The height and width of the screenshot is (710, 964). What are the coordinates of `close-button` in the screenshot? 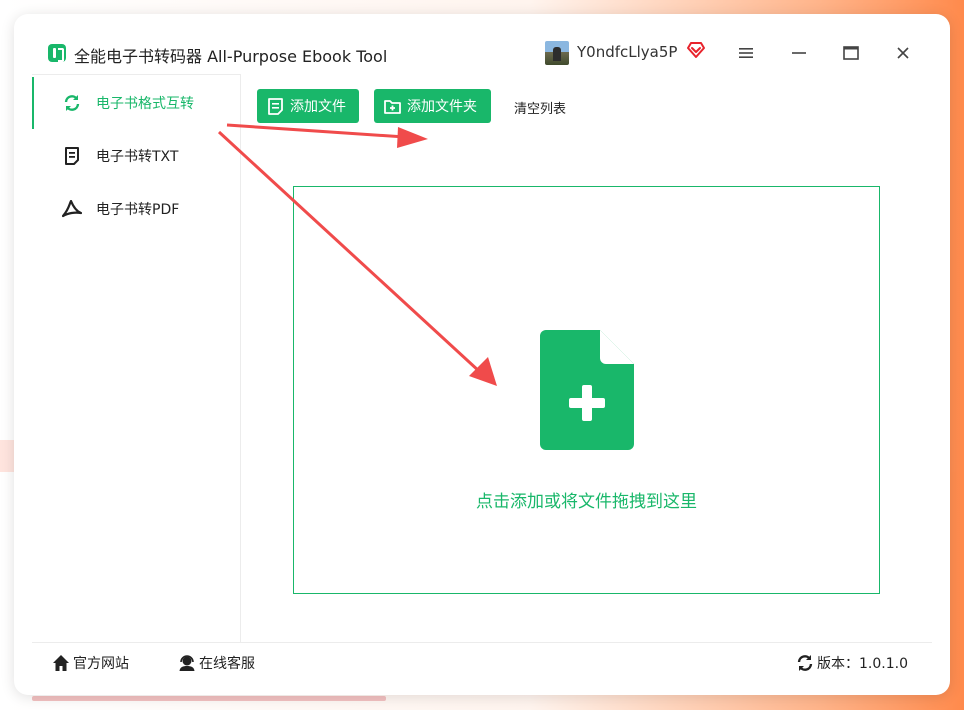 It's located at (903, 53).